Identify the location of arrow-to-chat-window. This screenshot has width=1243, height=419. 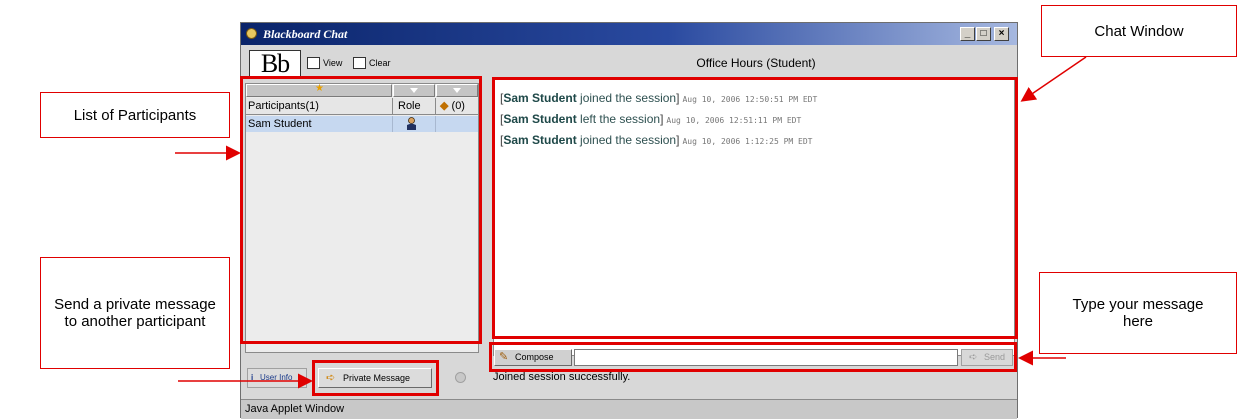
(1053, 79).